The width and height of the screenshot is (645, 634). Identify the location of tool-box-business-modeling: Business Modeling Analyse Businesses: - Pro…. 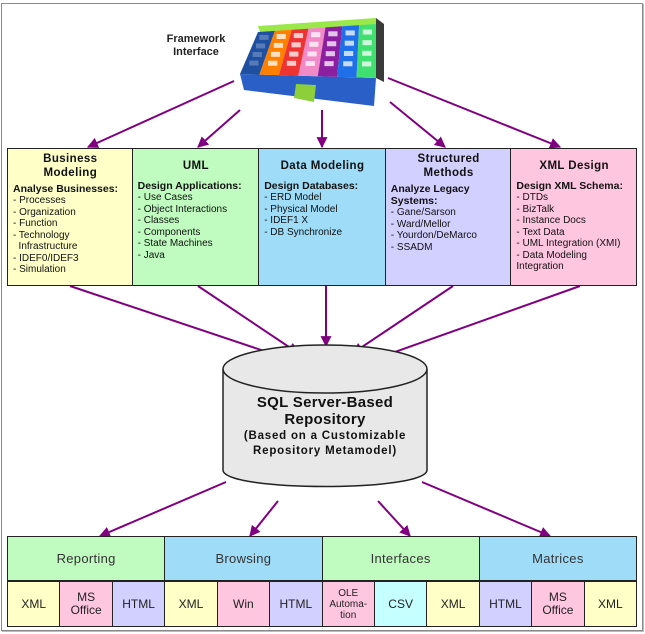
(70, 217).